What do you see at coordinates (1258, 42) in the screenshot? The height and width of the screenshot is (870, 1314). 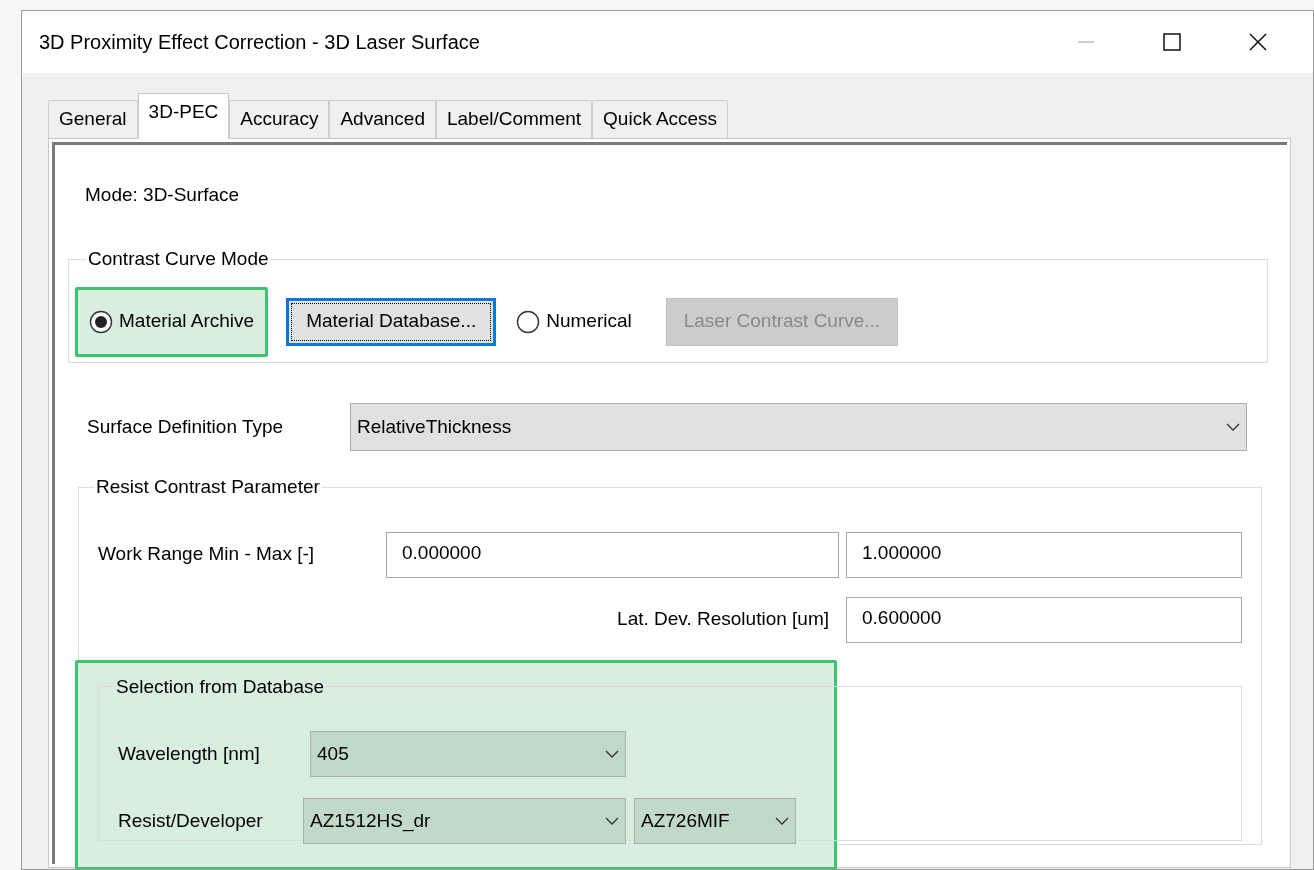 I see `close-icon` at bounding box center [1258, 42].